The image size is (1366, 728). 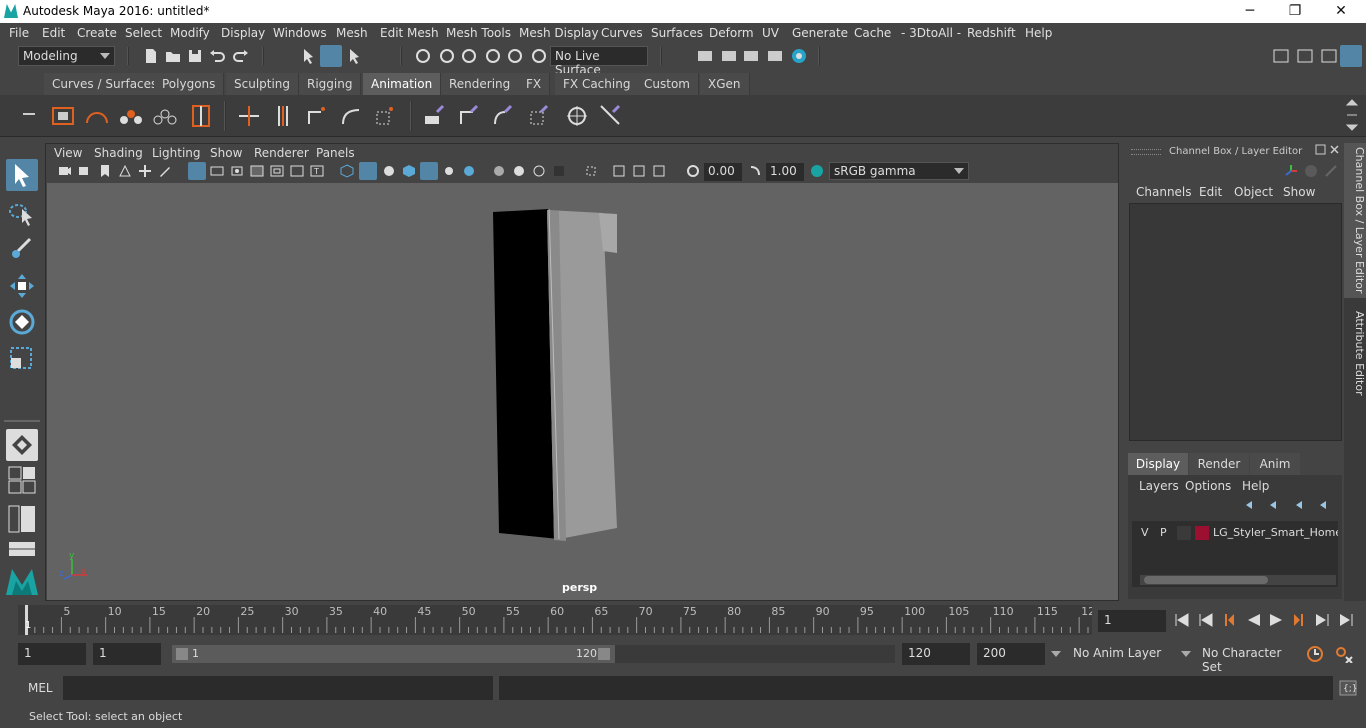 I want to click on wireframe-on-shaded-icon, so click(x=389, y=171).